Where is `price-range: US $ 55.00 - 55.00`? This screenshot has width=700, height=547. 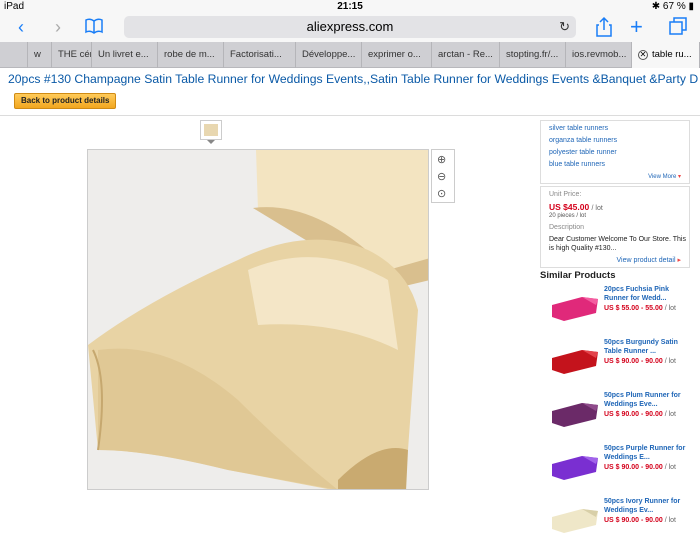 price-range: US $ 55.00 - 55.00 is located at coordinates (633, 308).